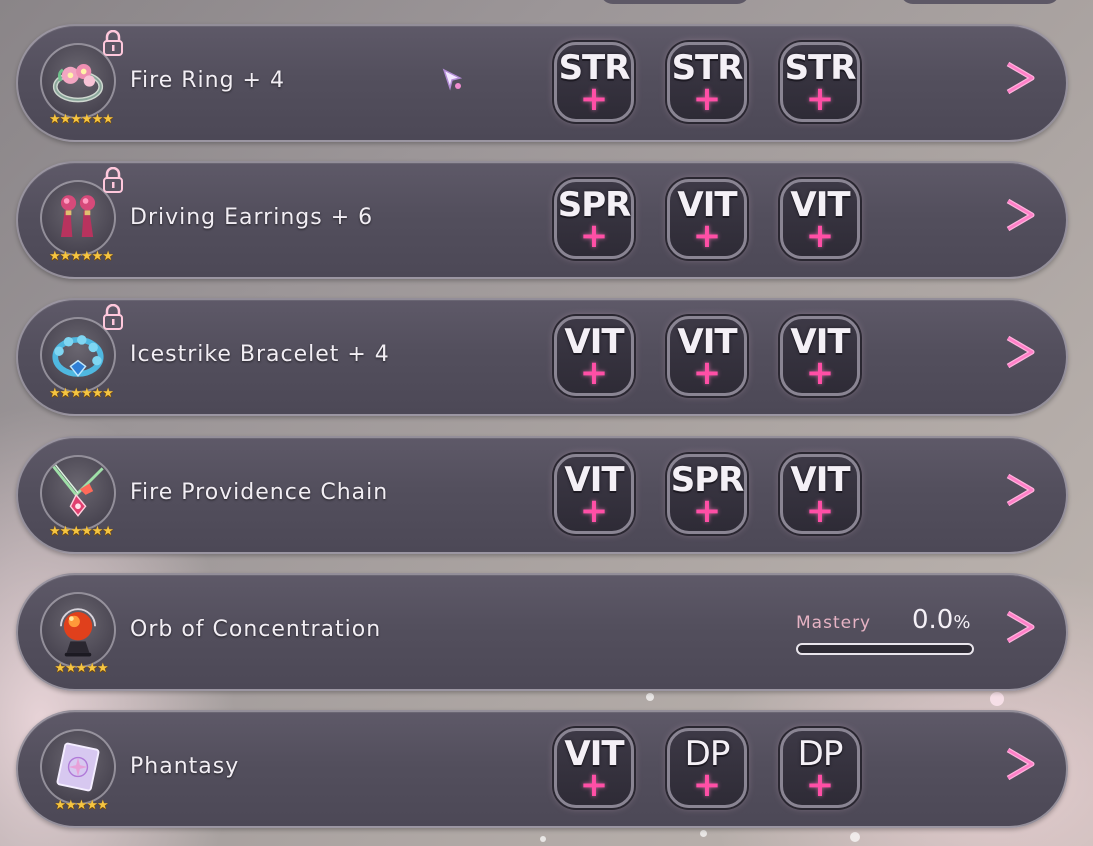  Describe the element at coordinates (185, 766) in the screenshot. I see `item-name: Phantasy` at that location.